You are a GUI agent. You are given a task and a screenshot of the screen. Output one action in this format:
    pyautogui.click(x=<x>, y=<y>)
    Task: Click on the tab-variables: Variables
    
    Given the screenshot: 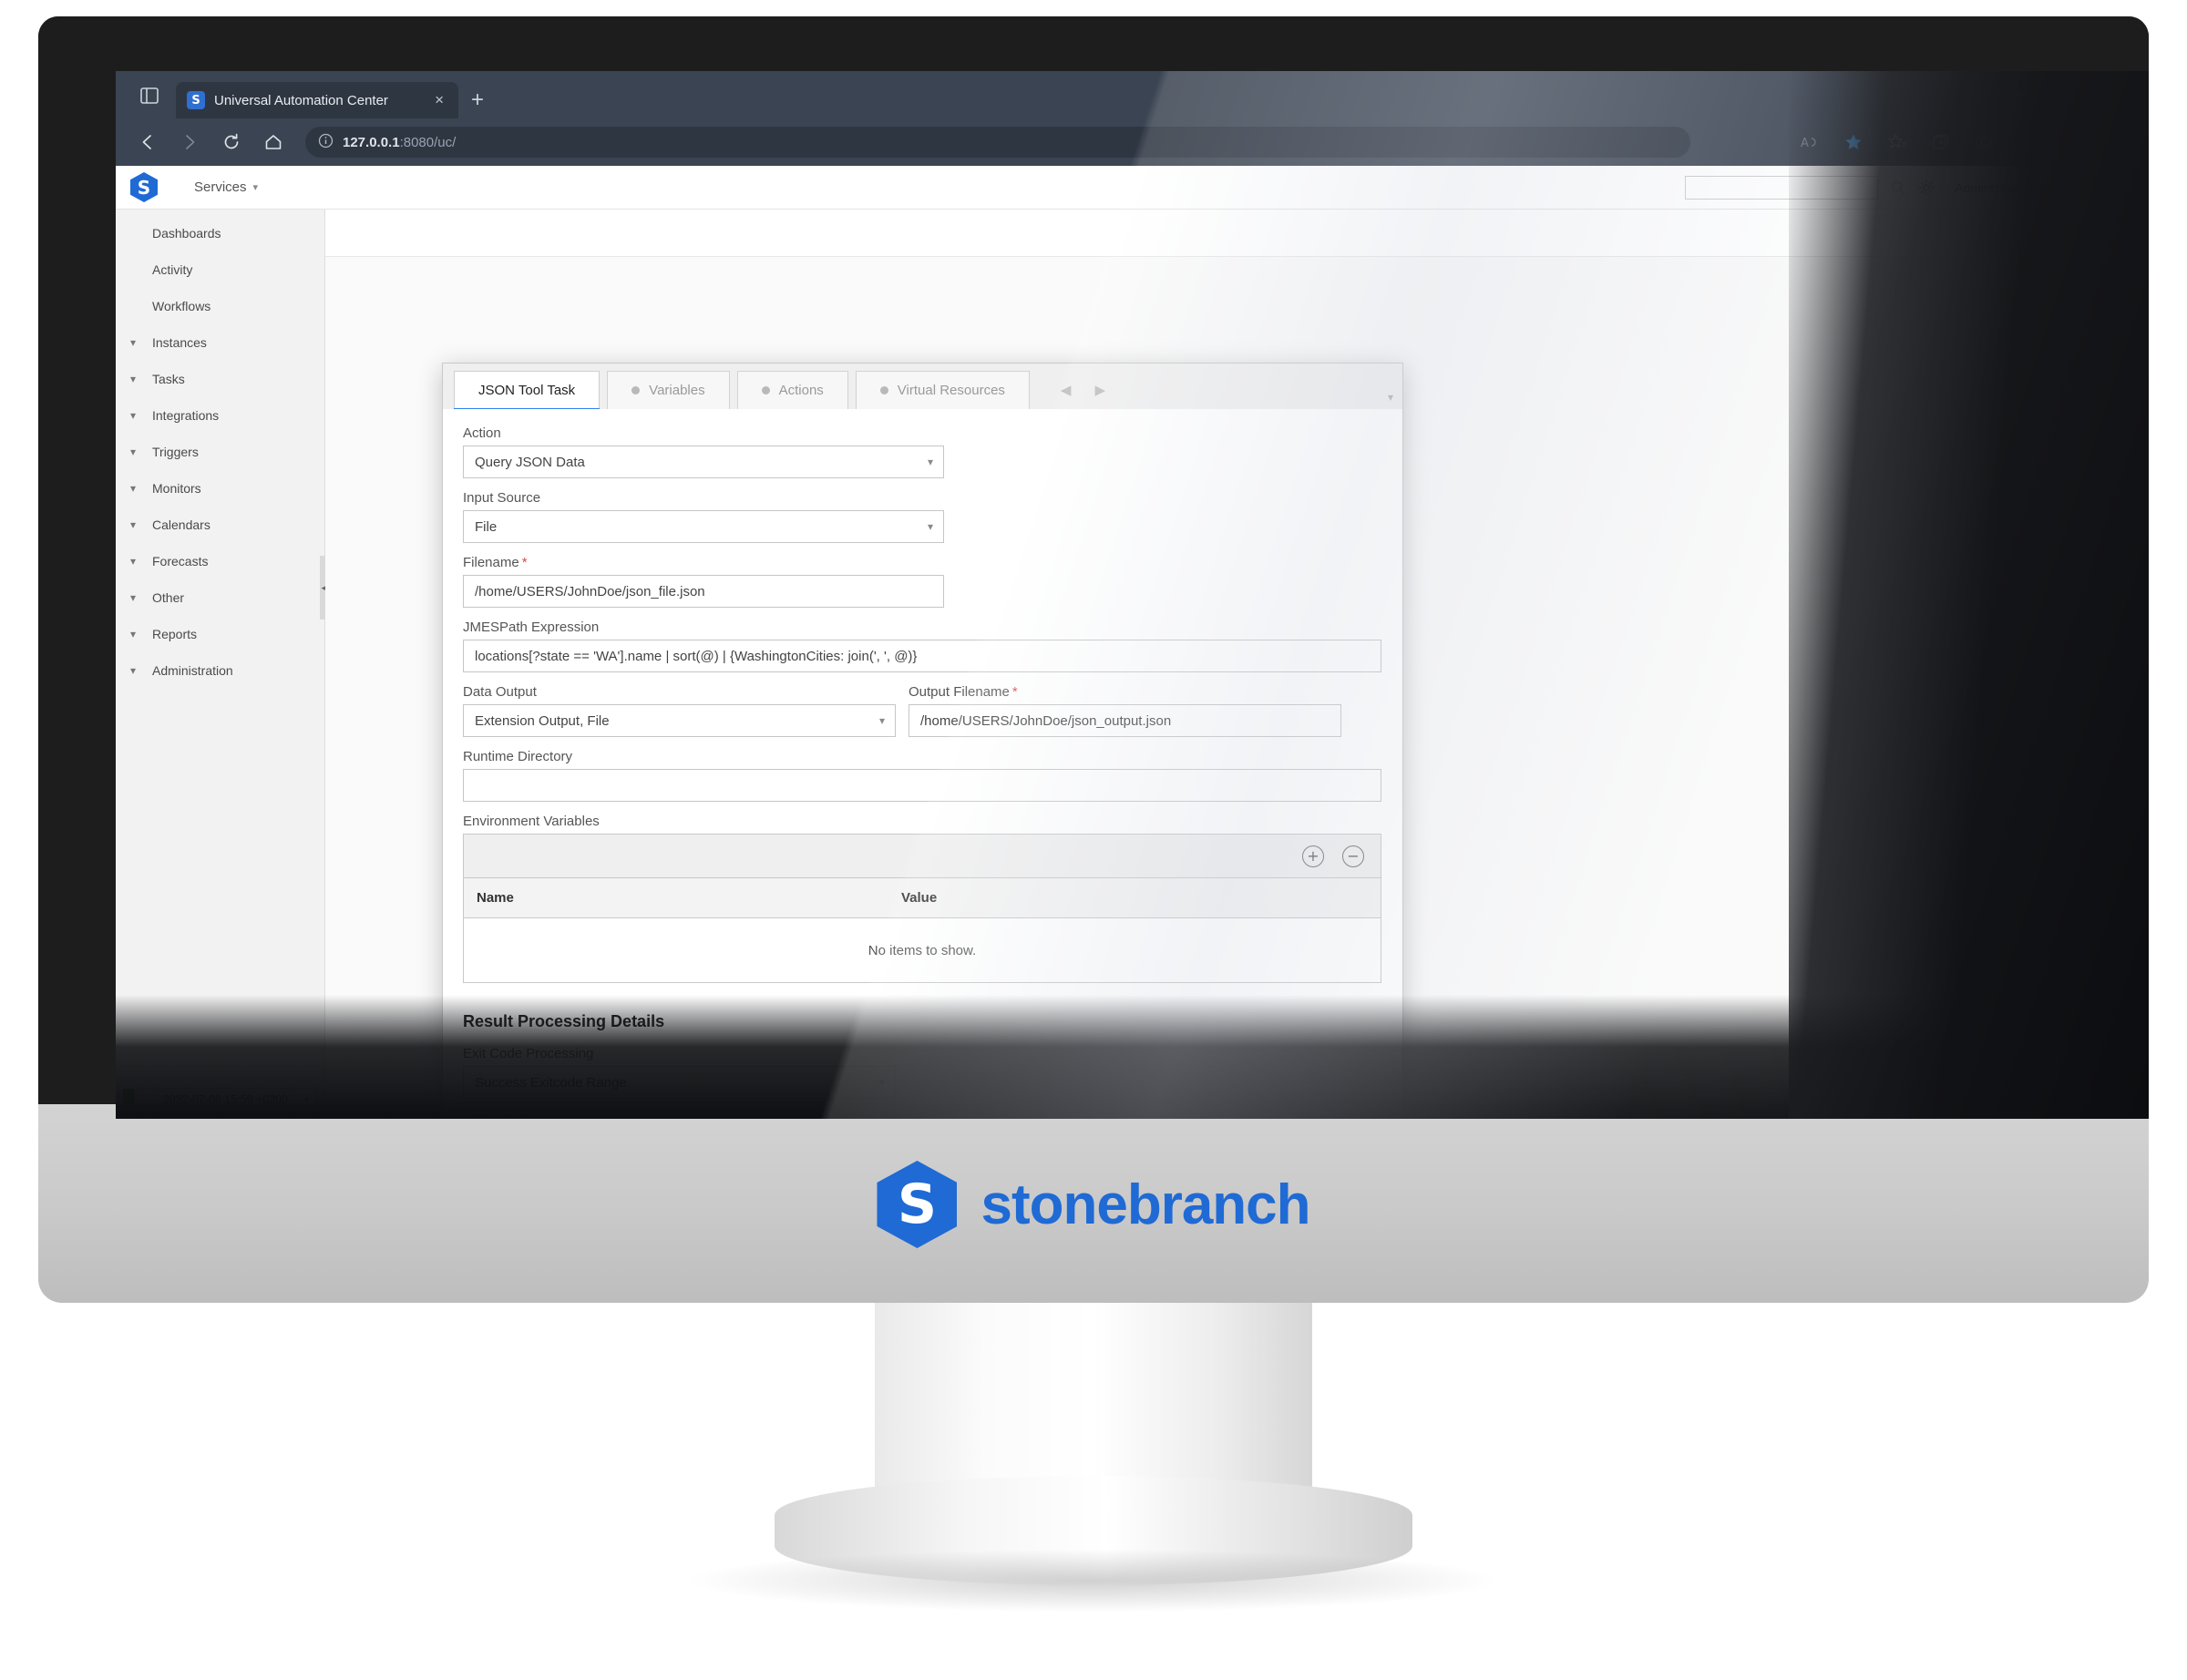 What is the action you would take?
    pyautogui.click(x=668, y=390)
    